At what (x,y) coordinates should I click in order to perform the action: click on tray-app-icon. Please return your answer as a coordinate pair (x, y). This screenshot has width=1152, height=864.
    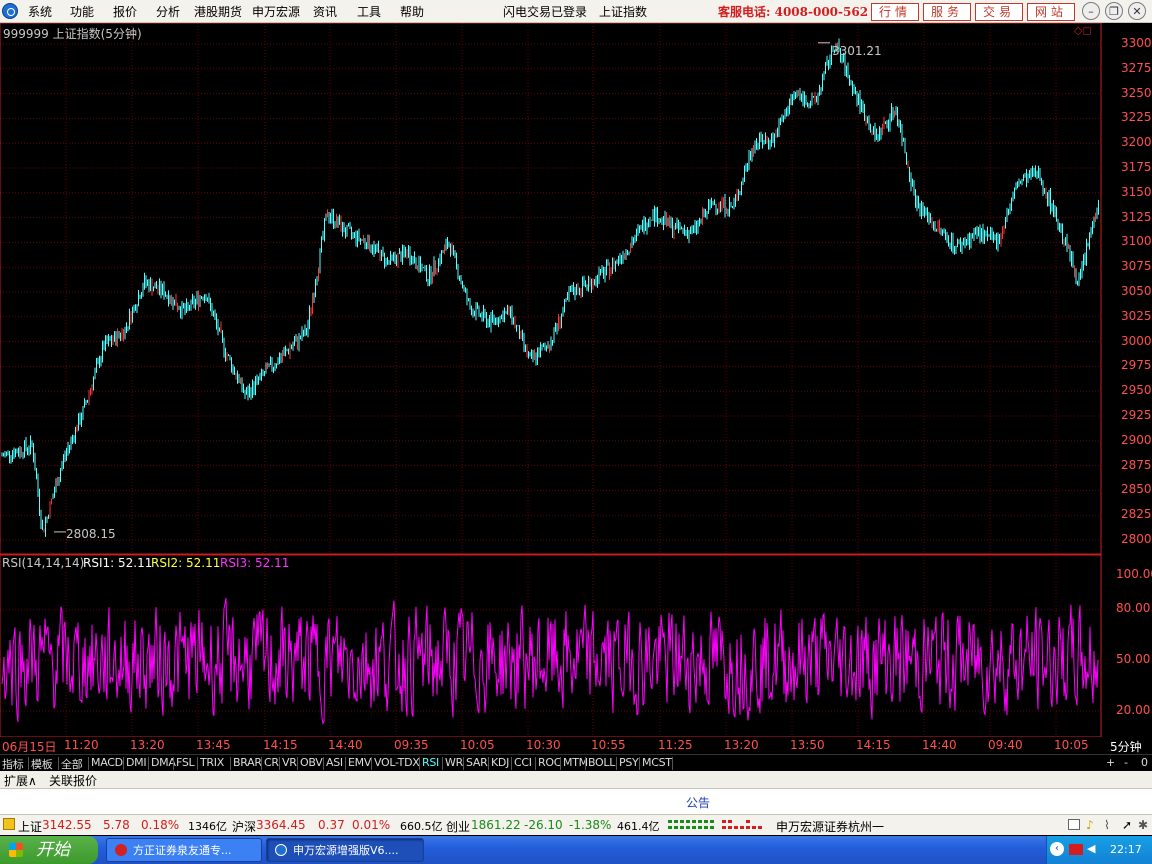
    Looking at the image, I should click on (1076, 849).